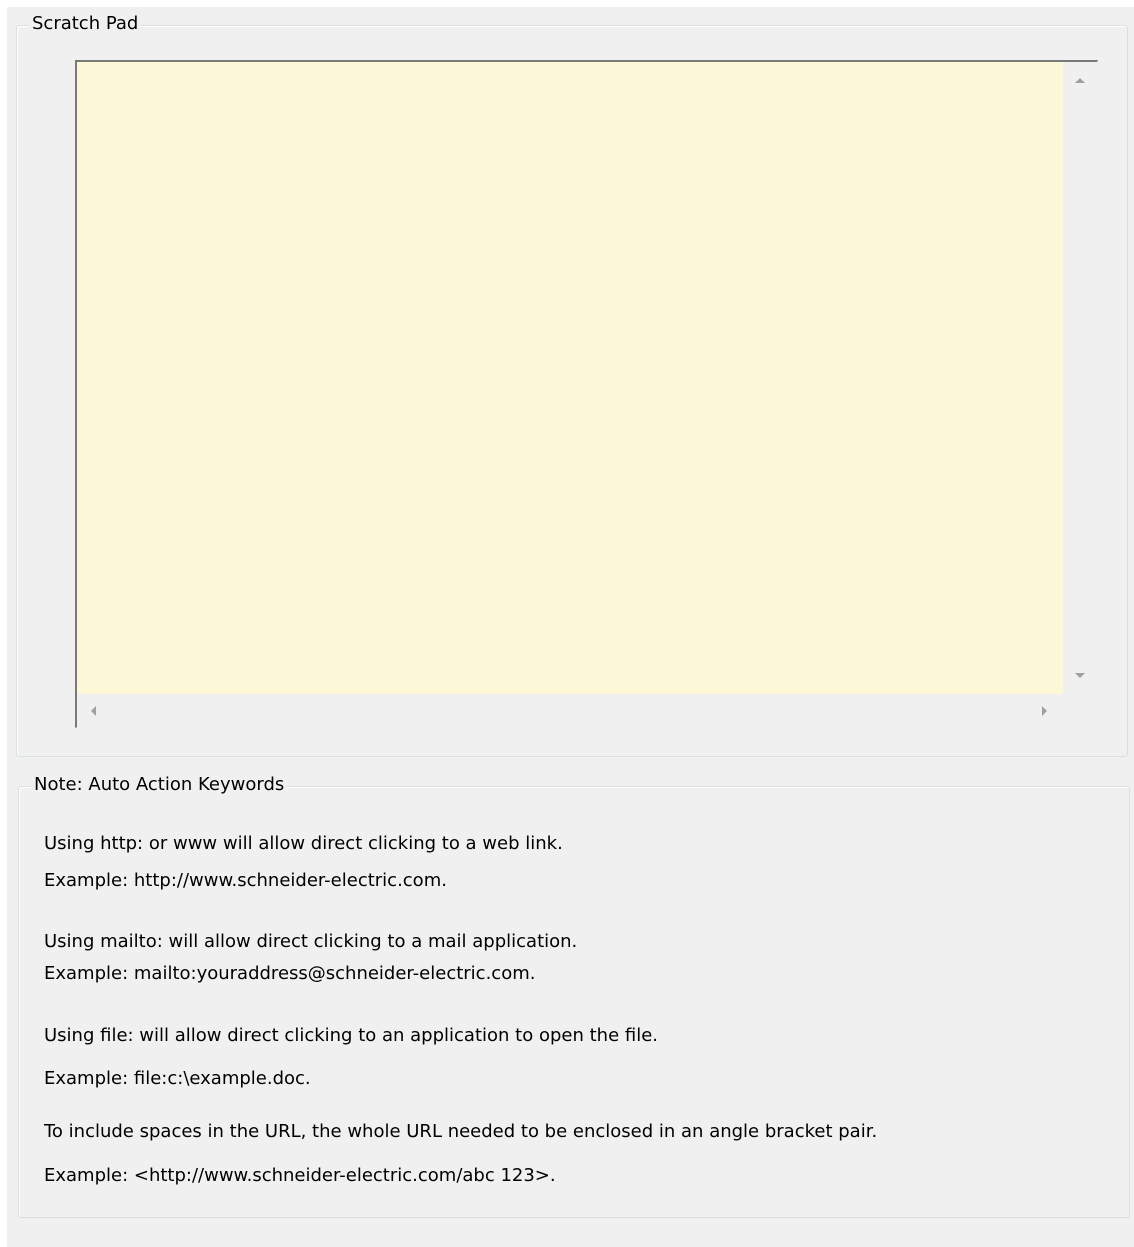  Describe the element at coordinates (85, 24) in the screenshot. I see `scratch-pad-title: Scratch Pad` at that location.